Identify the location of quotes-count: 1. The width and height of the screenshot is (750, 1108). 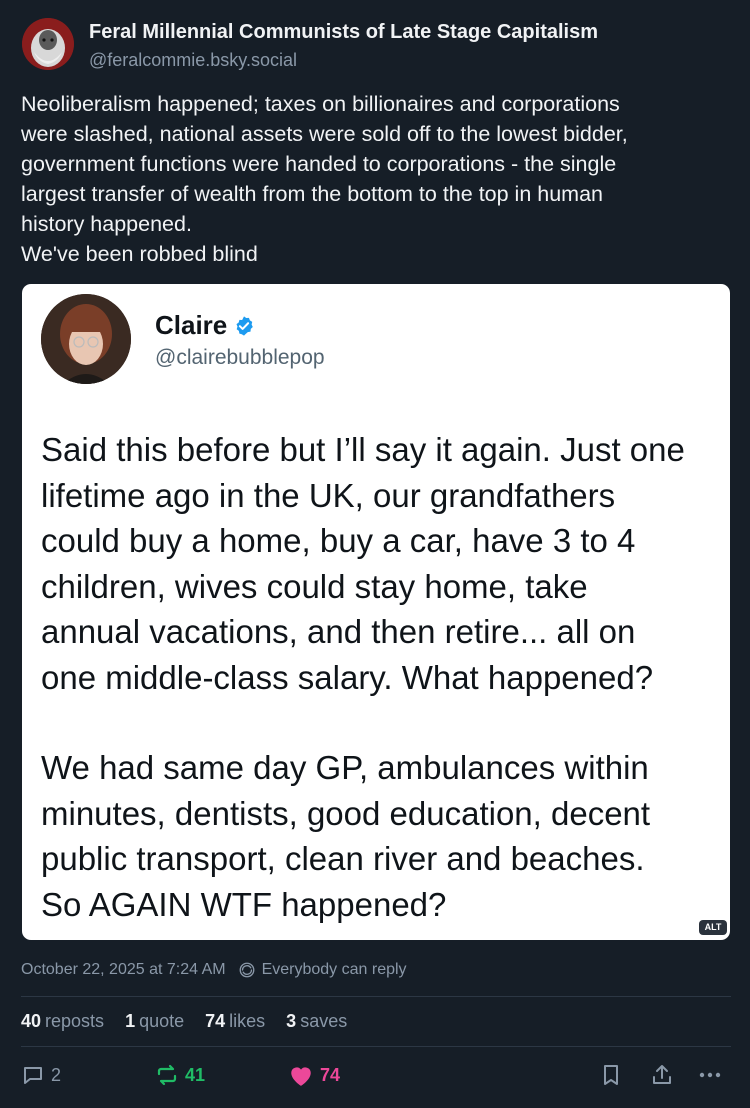
(130, 1021).